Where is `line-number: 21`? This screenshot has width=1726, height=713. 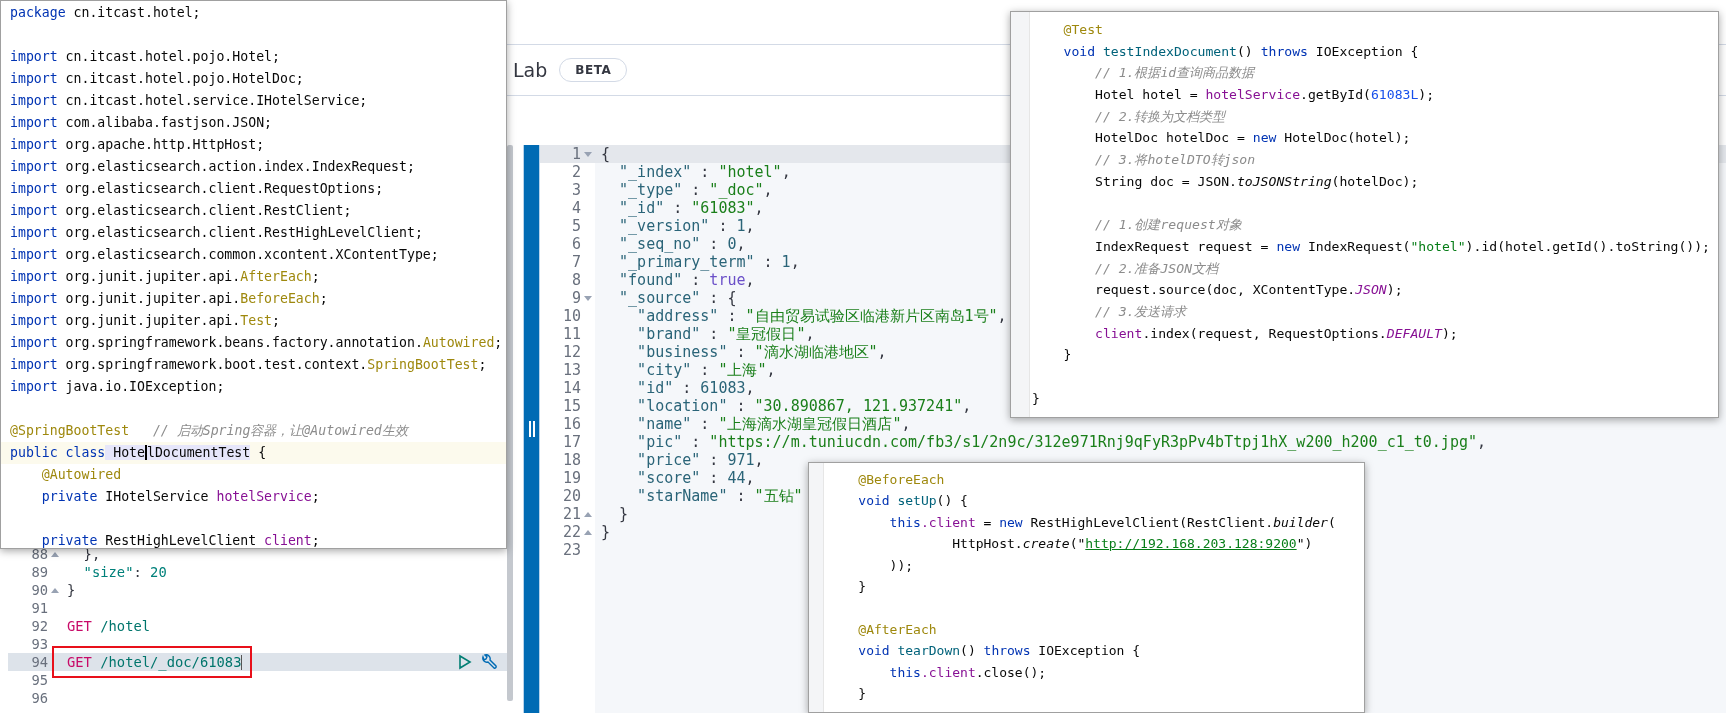
line-number: 21 is located at coordinates (571, 514).